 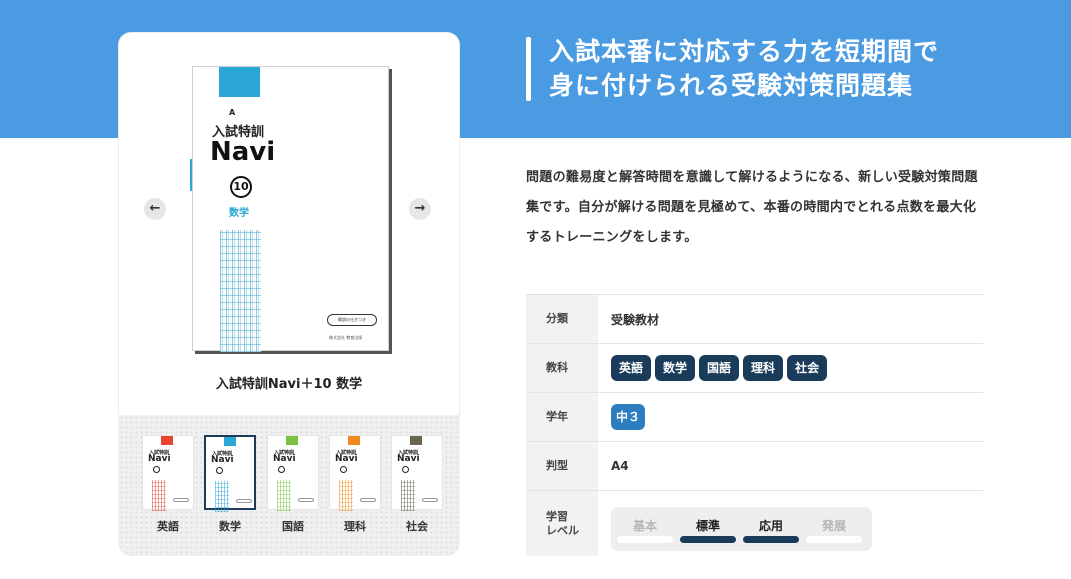 What do you see at coordinates (562, 368) in the screenshot?
I see `spec-label: 教科` at bounding box center [562, 368].